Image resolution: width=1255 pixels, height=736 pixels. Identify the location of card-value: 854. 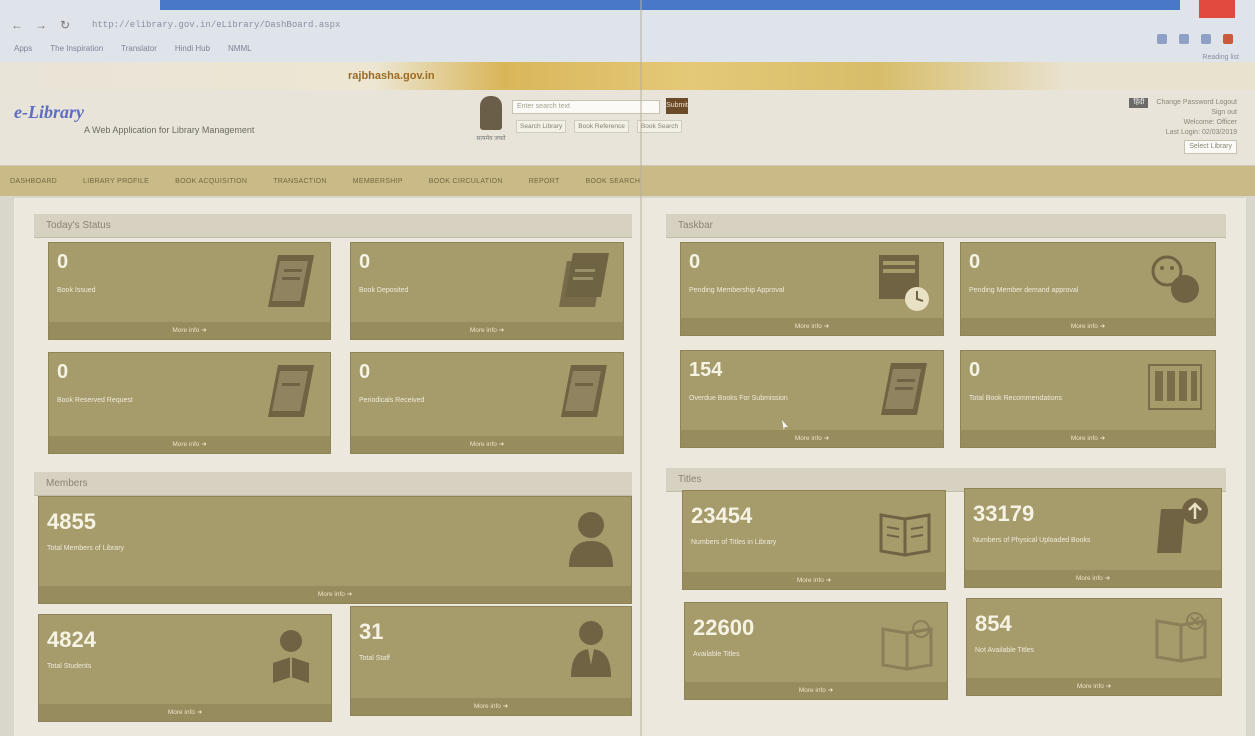
(993, 623).